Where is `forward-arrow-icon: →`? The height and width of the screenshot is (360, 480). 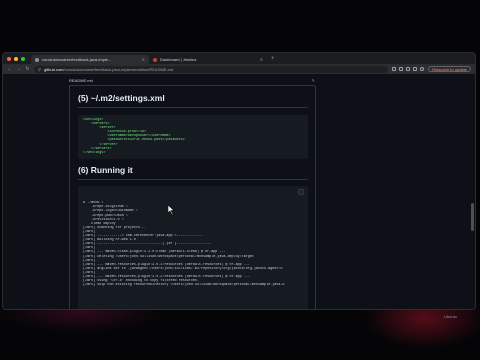 forward-arrow-icon: → is located at coordinates (18, 69).